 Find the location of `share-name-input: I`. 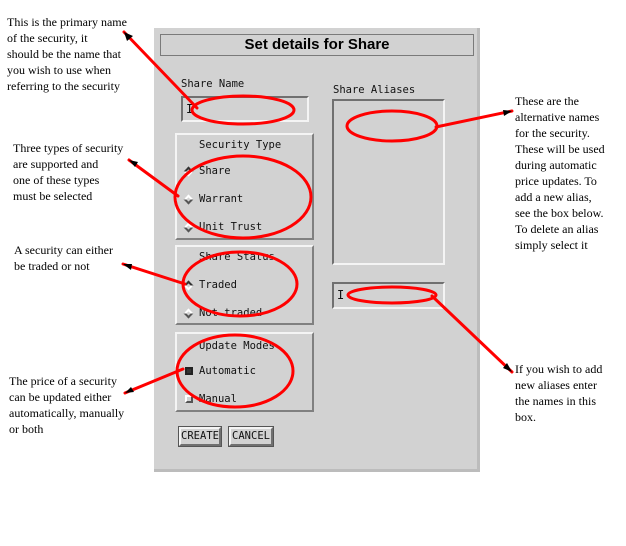

share-name-input: I is located at coordinates (245, 109).